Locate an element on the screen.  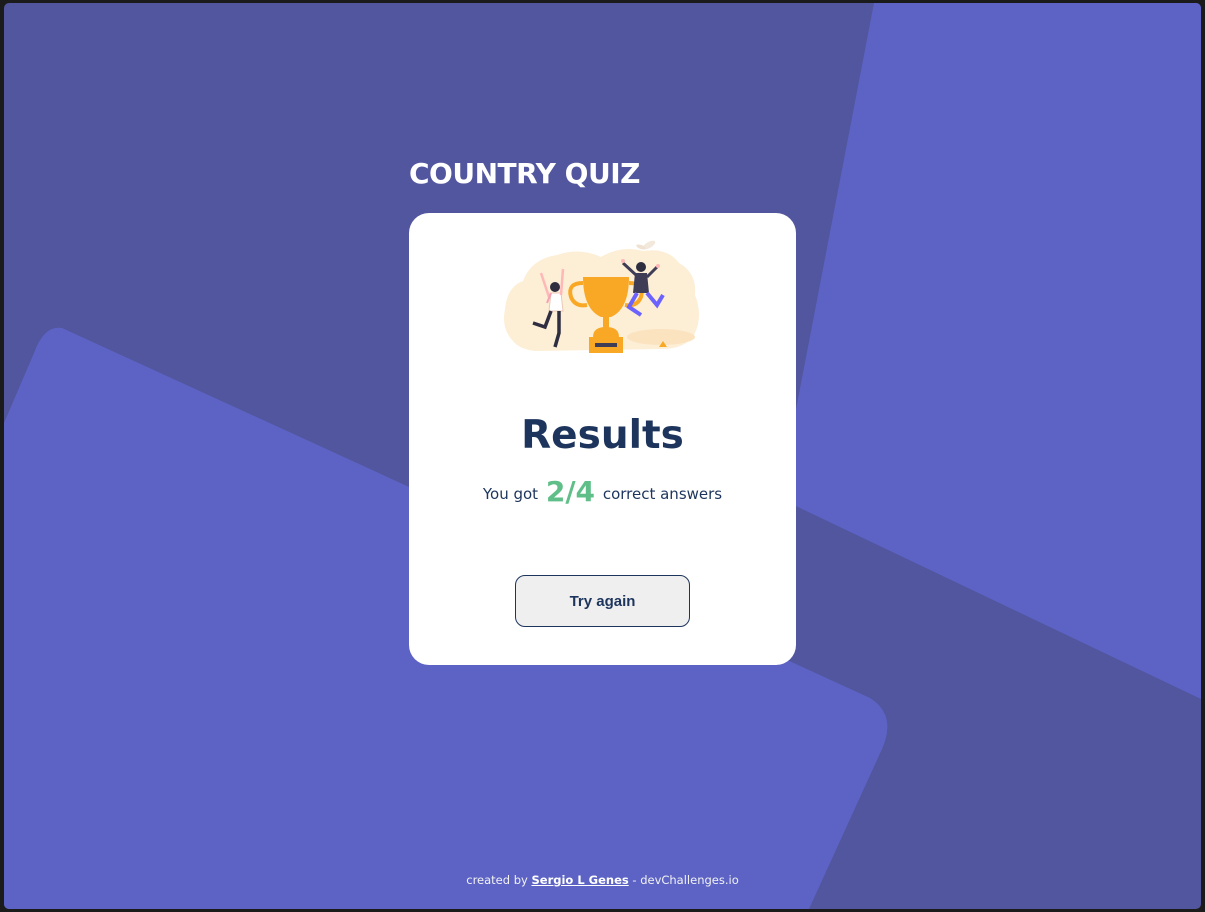
score-summary: You got 2/4 correct answers is located at coordinates (602, 491).